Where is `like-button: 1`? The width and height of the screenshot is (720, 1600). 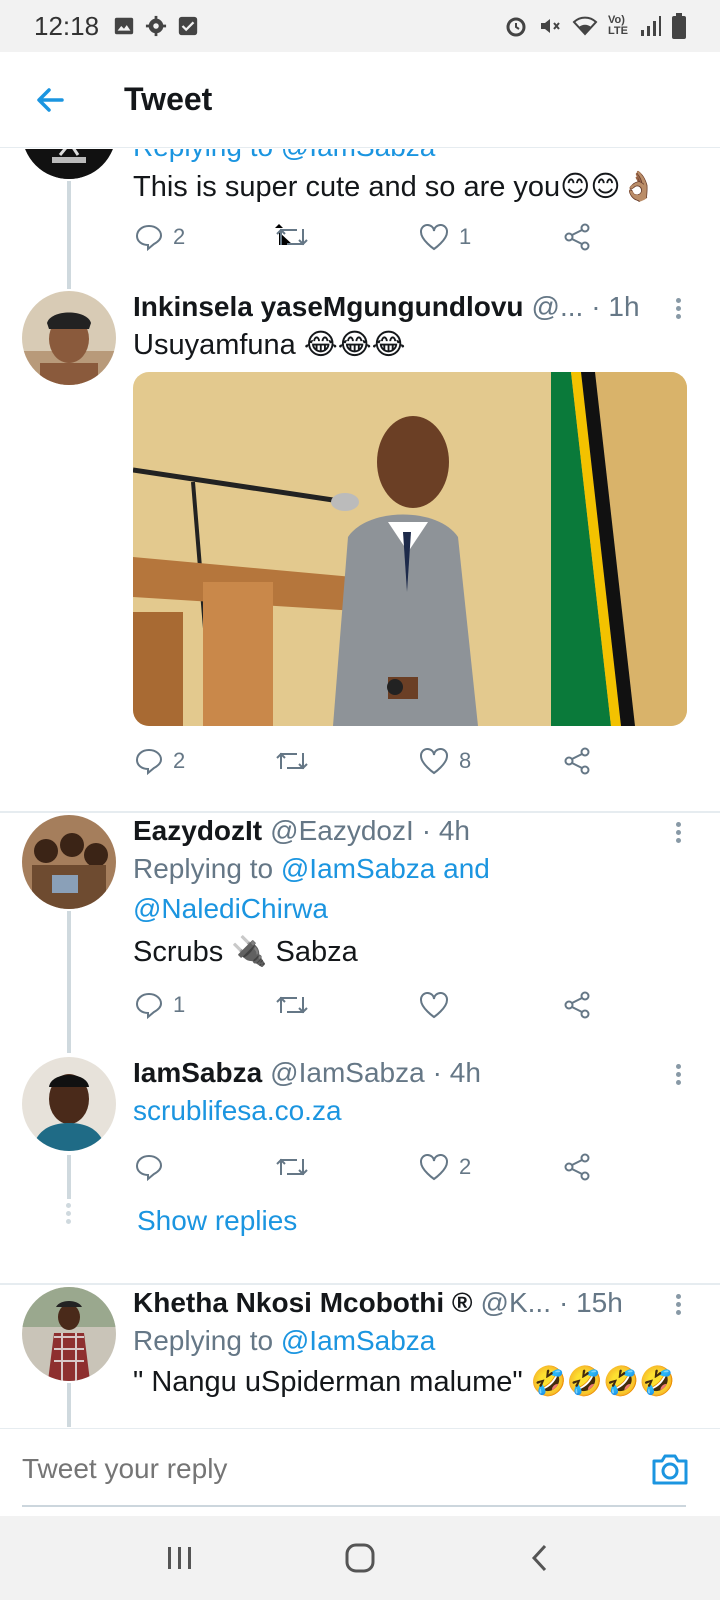 like-button: 1 is located at coordinates (445, 237).